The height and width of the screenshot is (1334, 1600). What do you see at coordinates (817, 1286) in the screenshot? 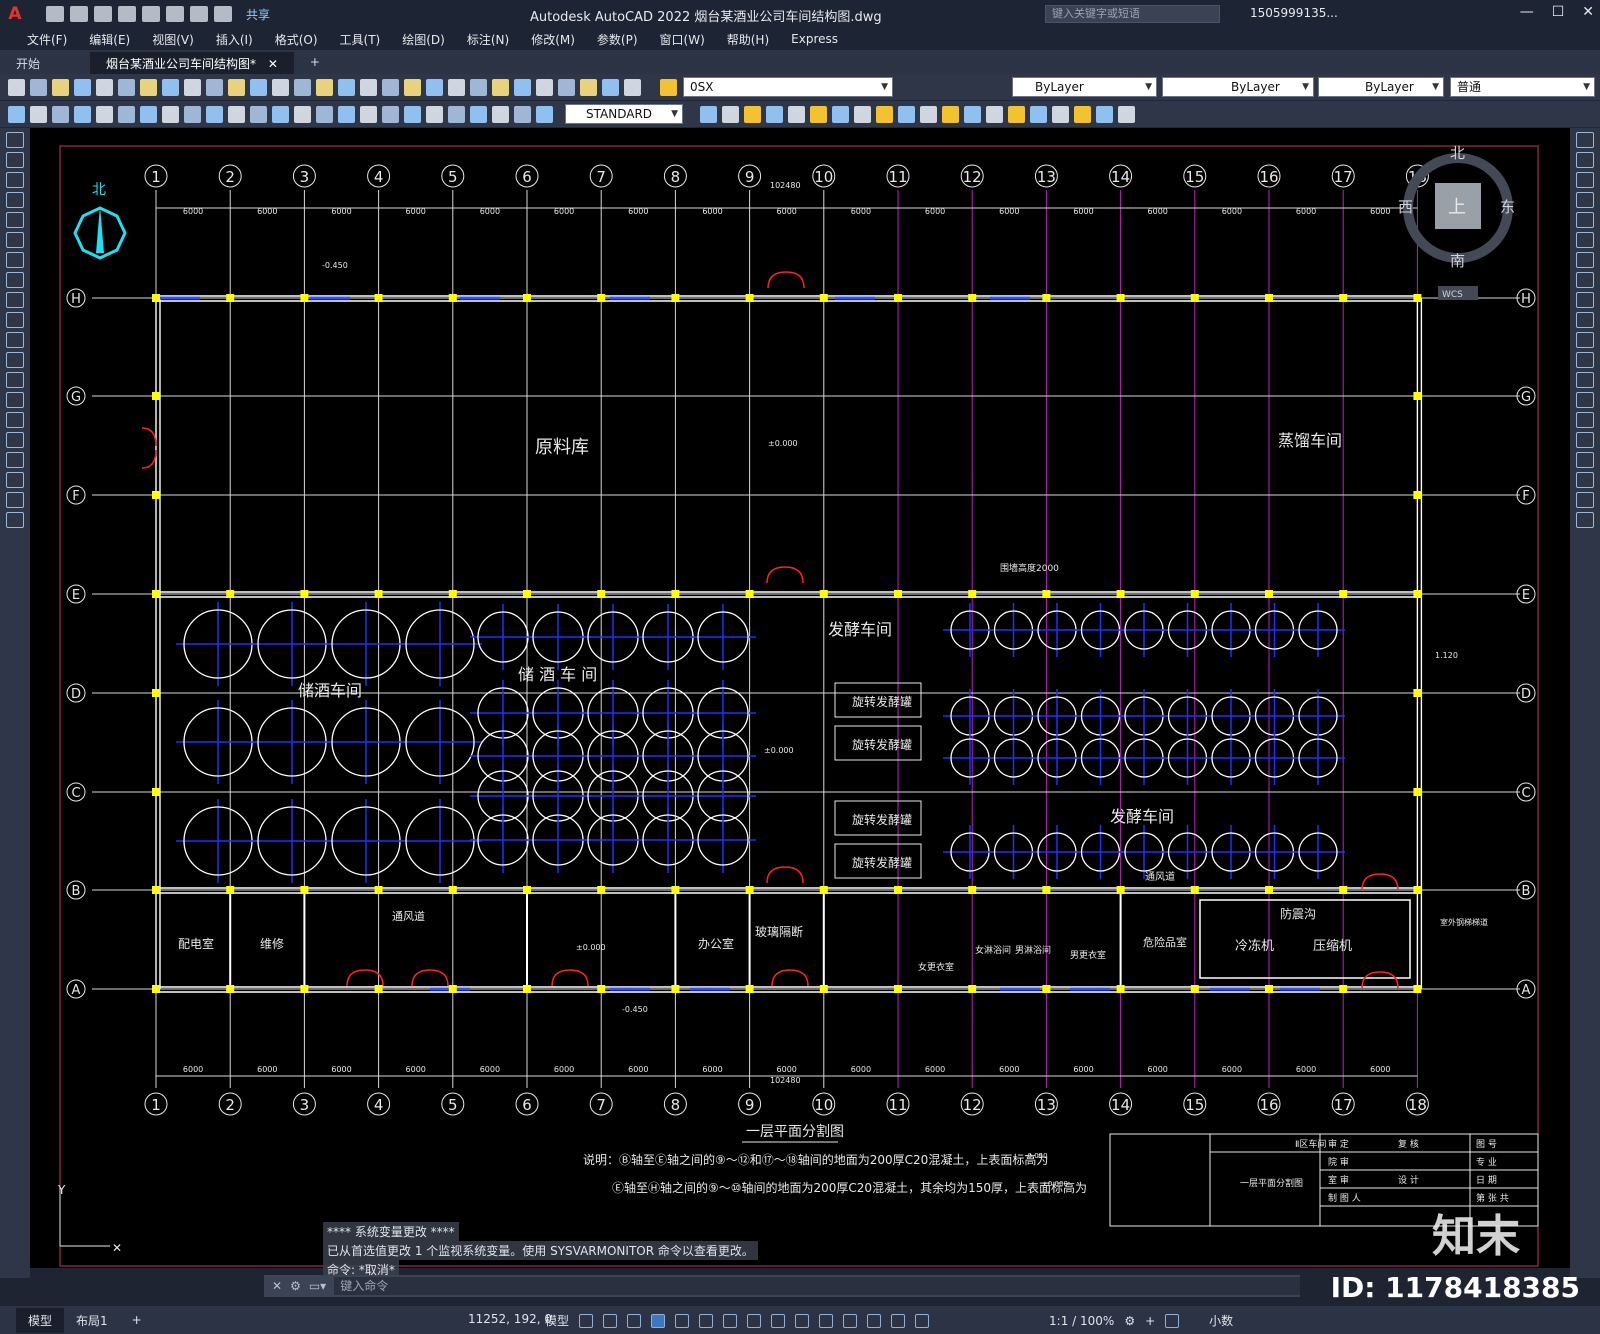
I see `command-input: 键入命令` at bounding box center [817, 1286].